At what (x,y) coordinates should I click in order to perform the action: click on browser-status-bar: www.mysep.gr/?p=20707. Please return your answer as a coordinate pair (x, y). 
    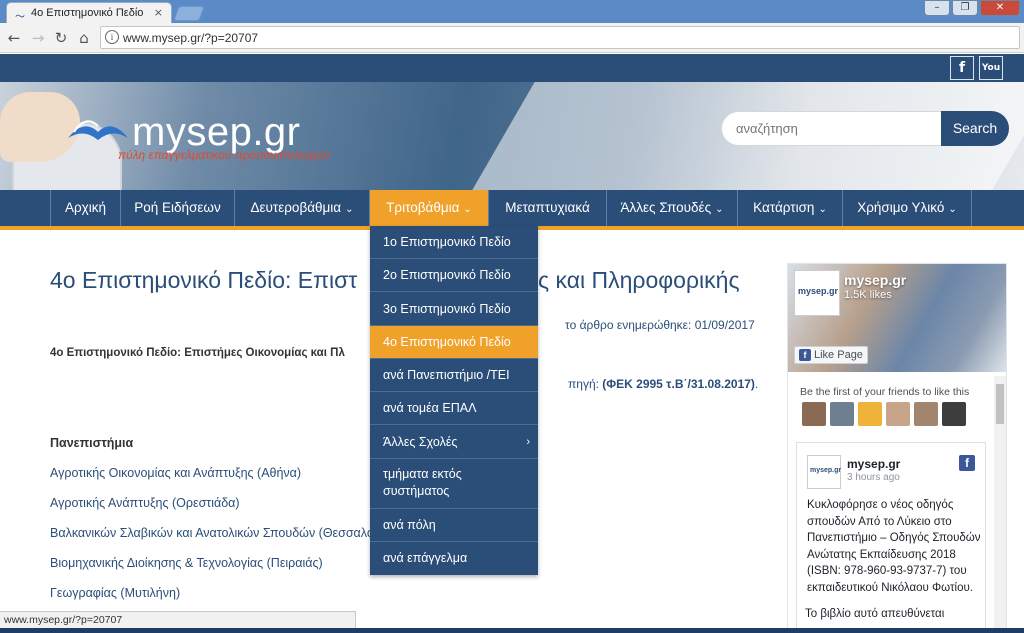
    Looking at the image, I should click on (178, 619).